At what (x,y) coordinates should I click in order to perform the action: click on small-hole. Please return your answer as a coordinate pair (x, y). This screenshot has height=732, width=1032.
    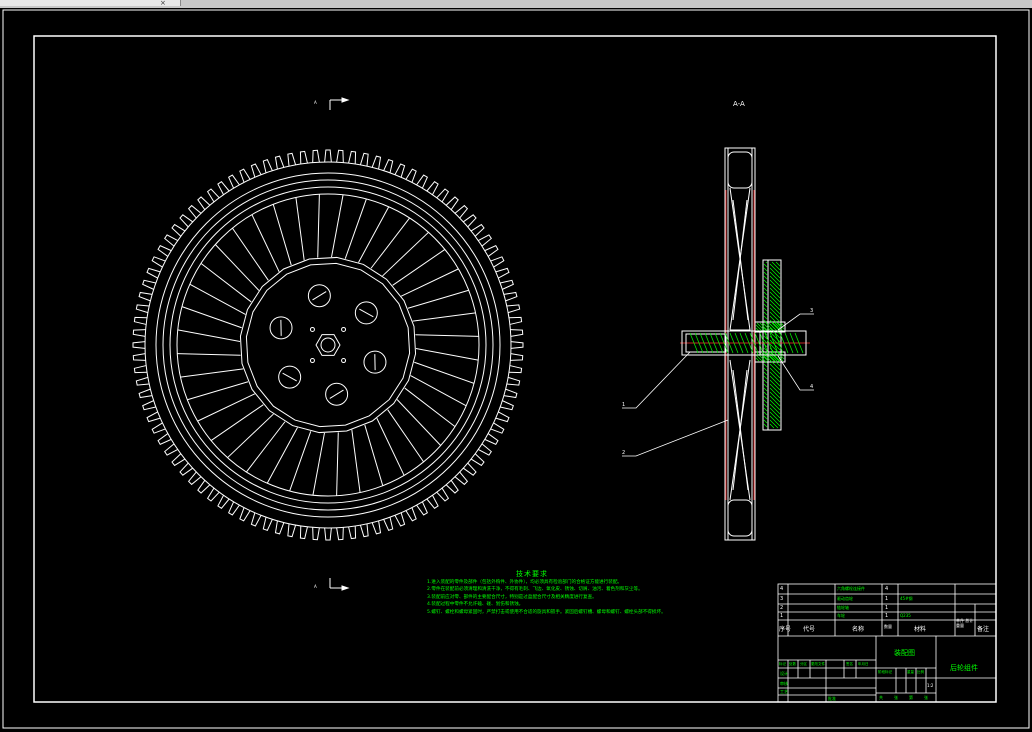
    Looking at the image, I should click on (312, 329).